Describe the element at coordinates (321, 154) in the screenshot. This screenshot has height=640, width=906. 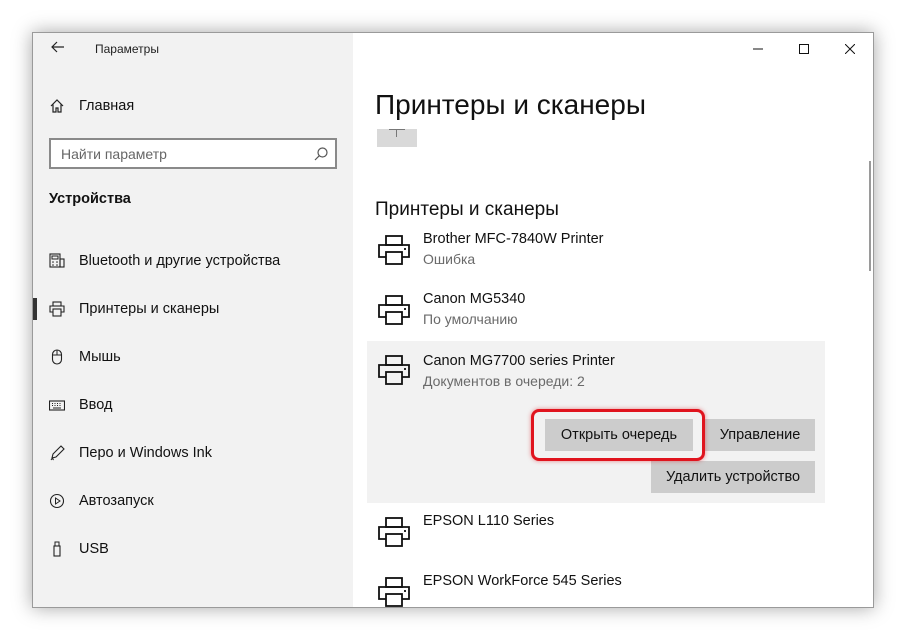
I see `search-icon` at that location.